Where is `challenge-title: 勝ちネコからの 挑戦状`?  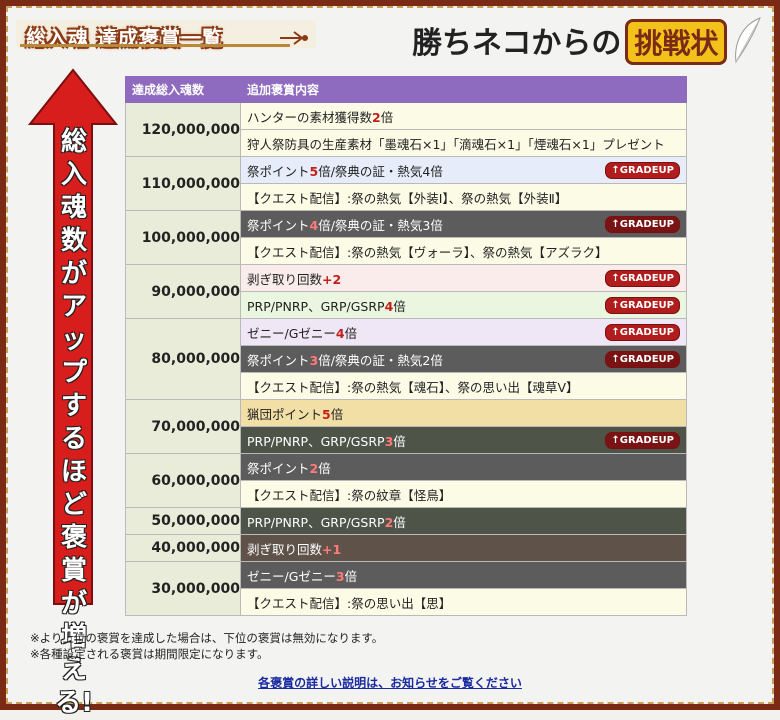
challenge-title: 勝ちネコからの 挑戦状 is located at coordinates (570, 43).